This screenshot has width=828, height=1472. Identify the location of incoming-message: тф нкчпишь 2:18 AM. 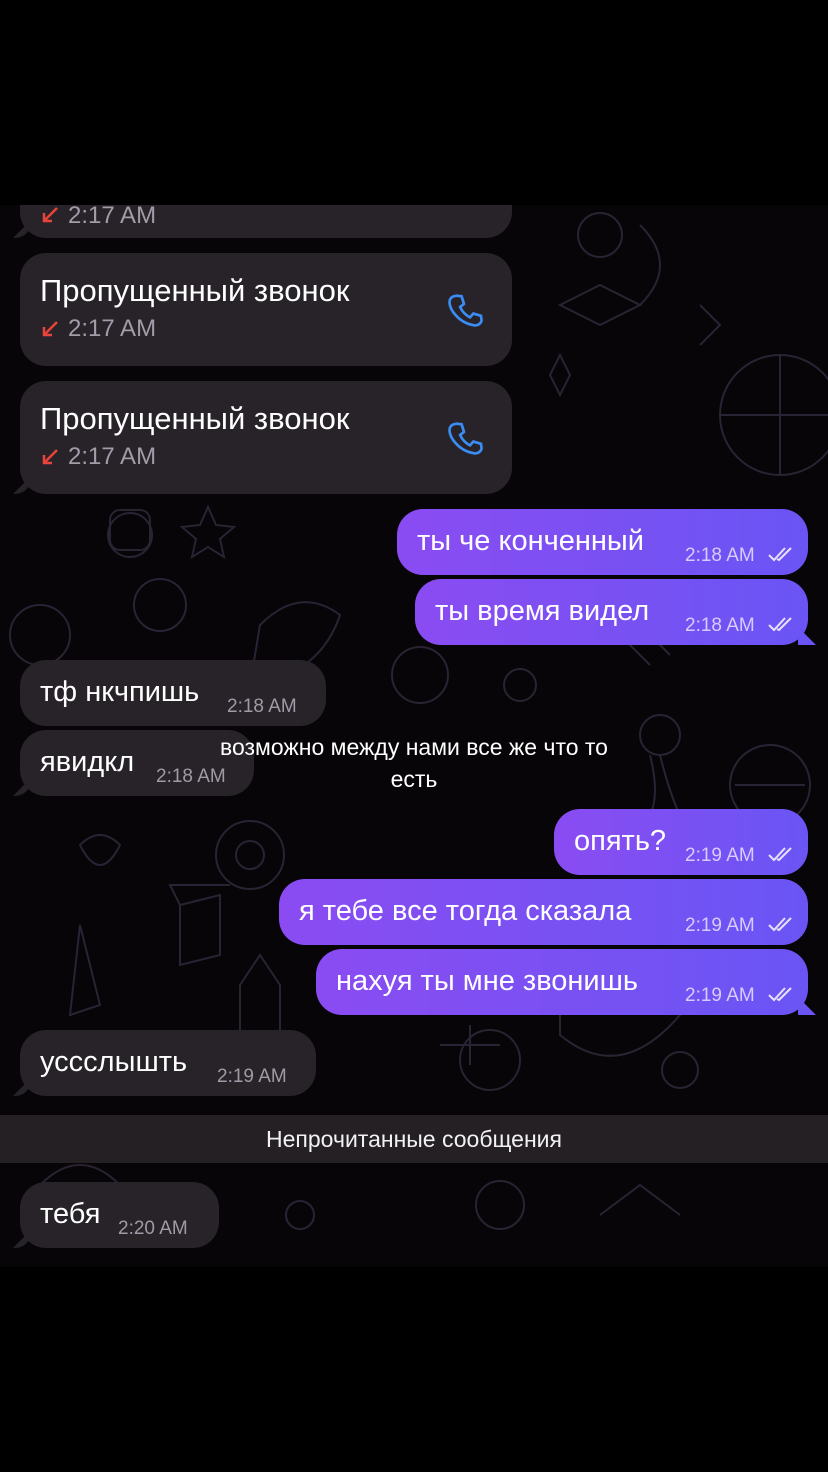
(173, 693).